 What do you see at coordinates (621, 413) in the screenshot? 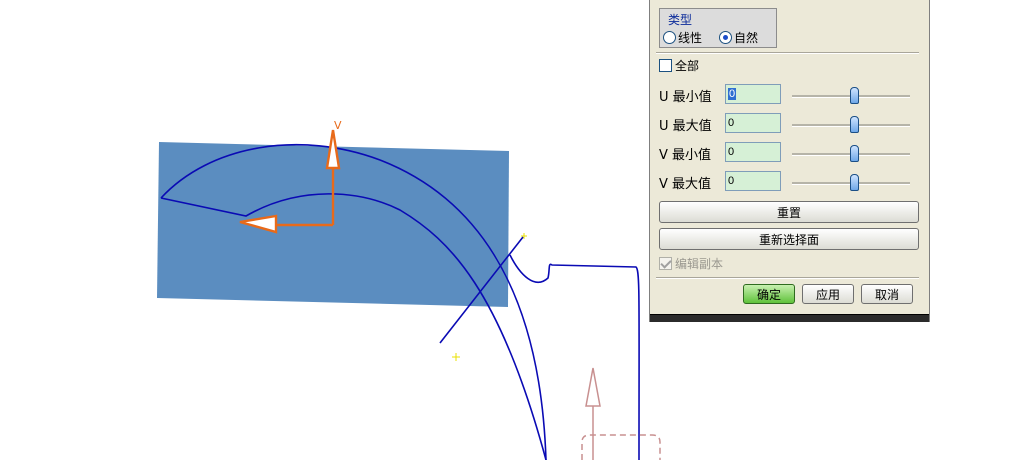
I see `secondary-axis-gizmo` at bounding box center [621, 413].